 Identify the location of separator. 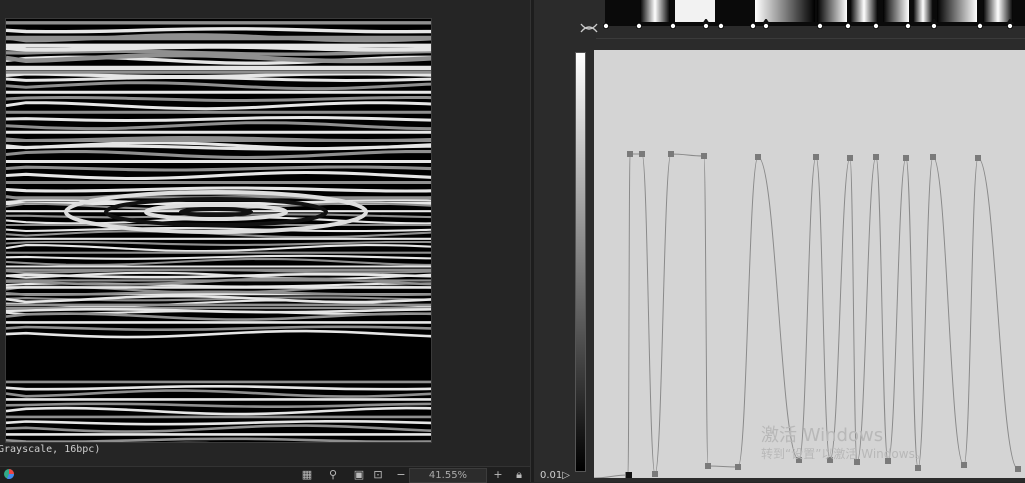
(810, 38).